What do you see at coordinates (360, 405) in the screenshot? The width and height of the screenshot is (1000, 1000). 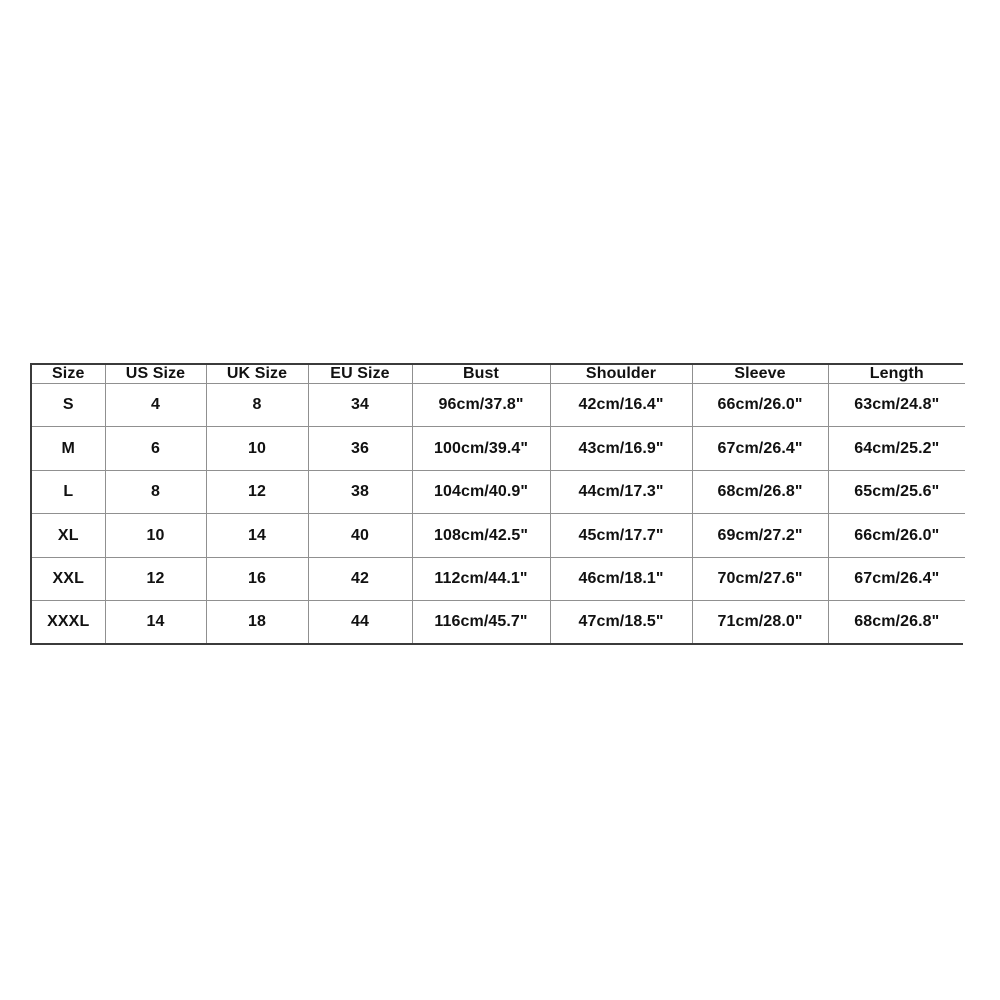 I see `cell-eu-size: 34` at bounding box center [360, 405].